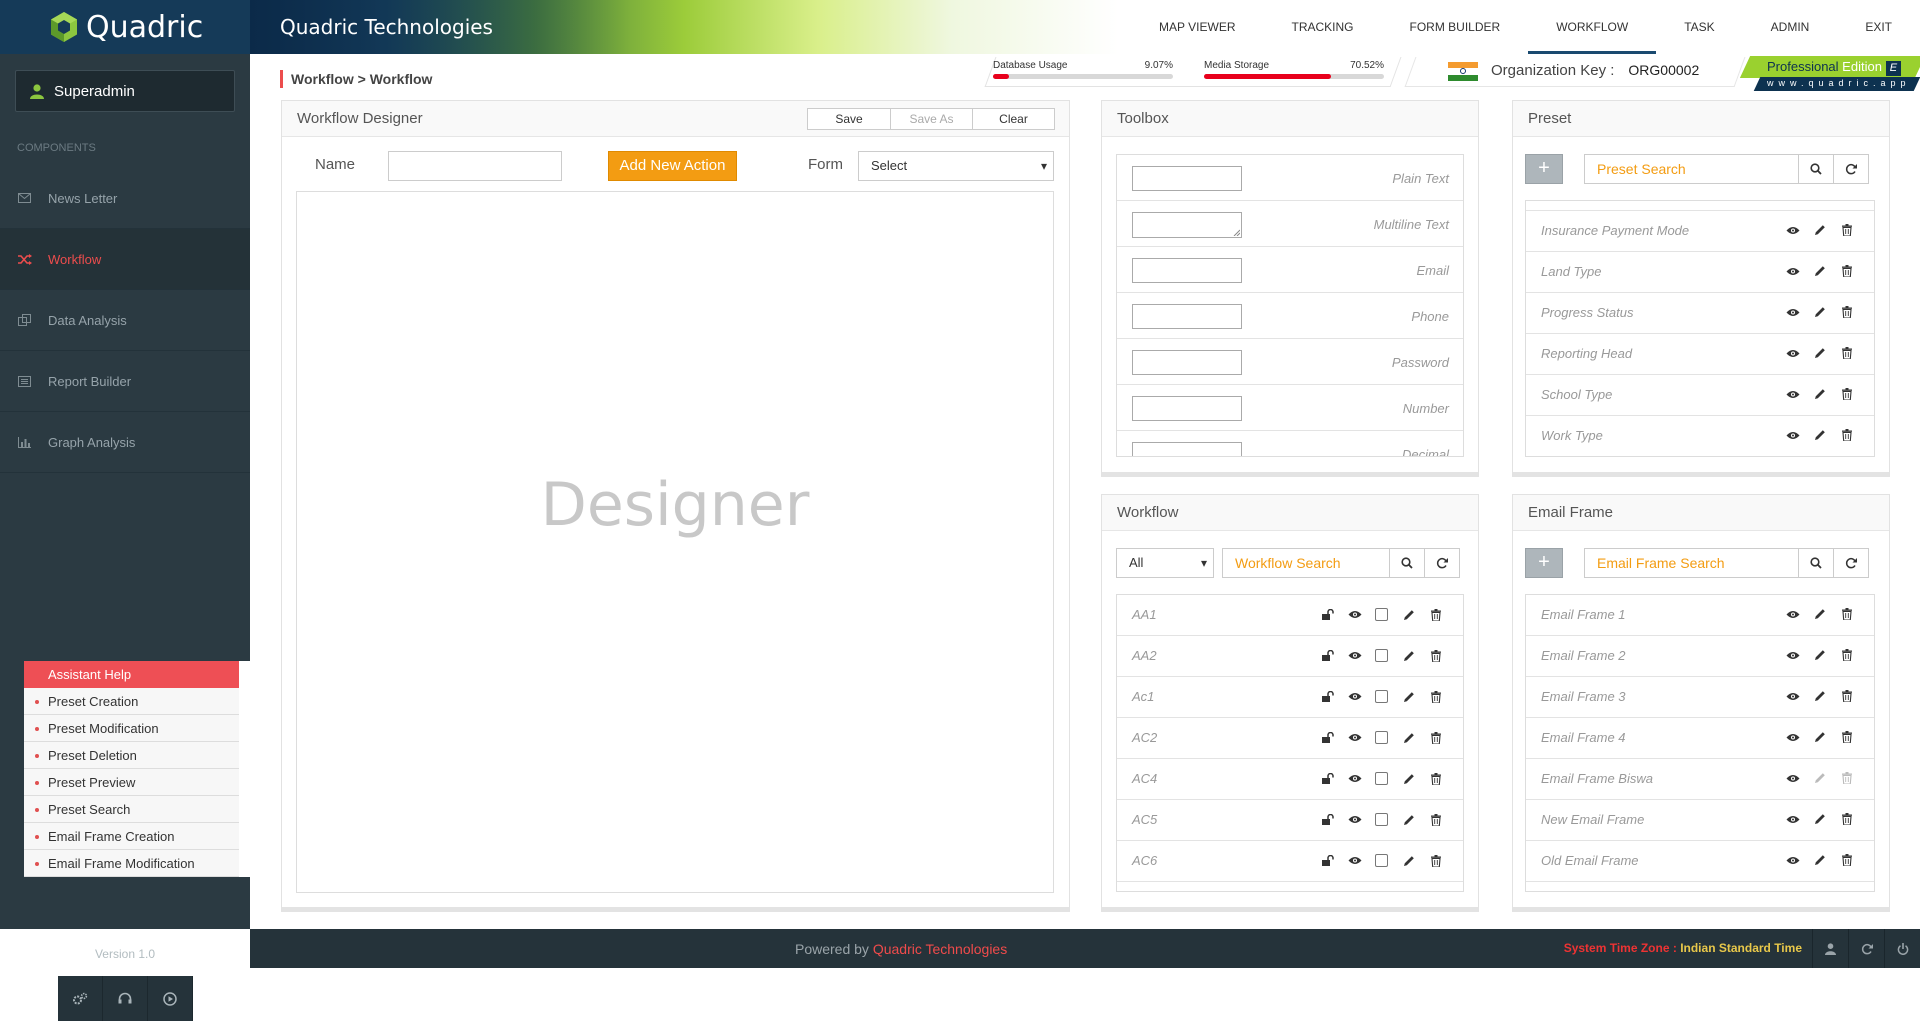 This screenshot has width=1920, height=1021. What do you see at coordinates (1878, 27) in the screenshot?
I see `nav-exit: EXIT` at bounding box center [1878, 27].